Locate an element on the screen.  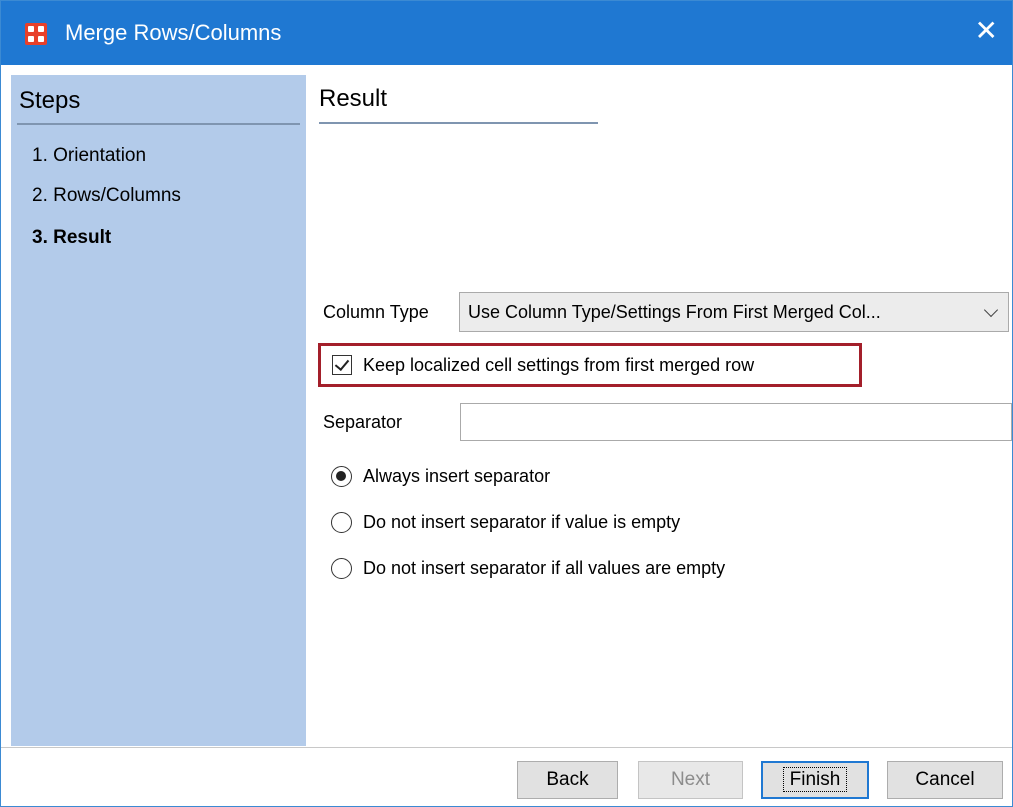
footer-divider is located at coordinates (506, 747).